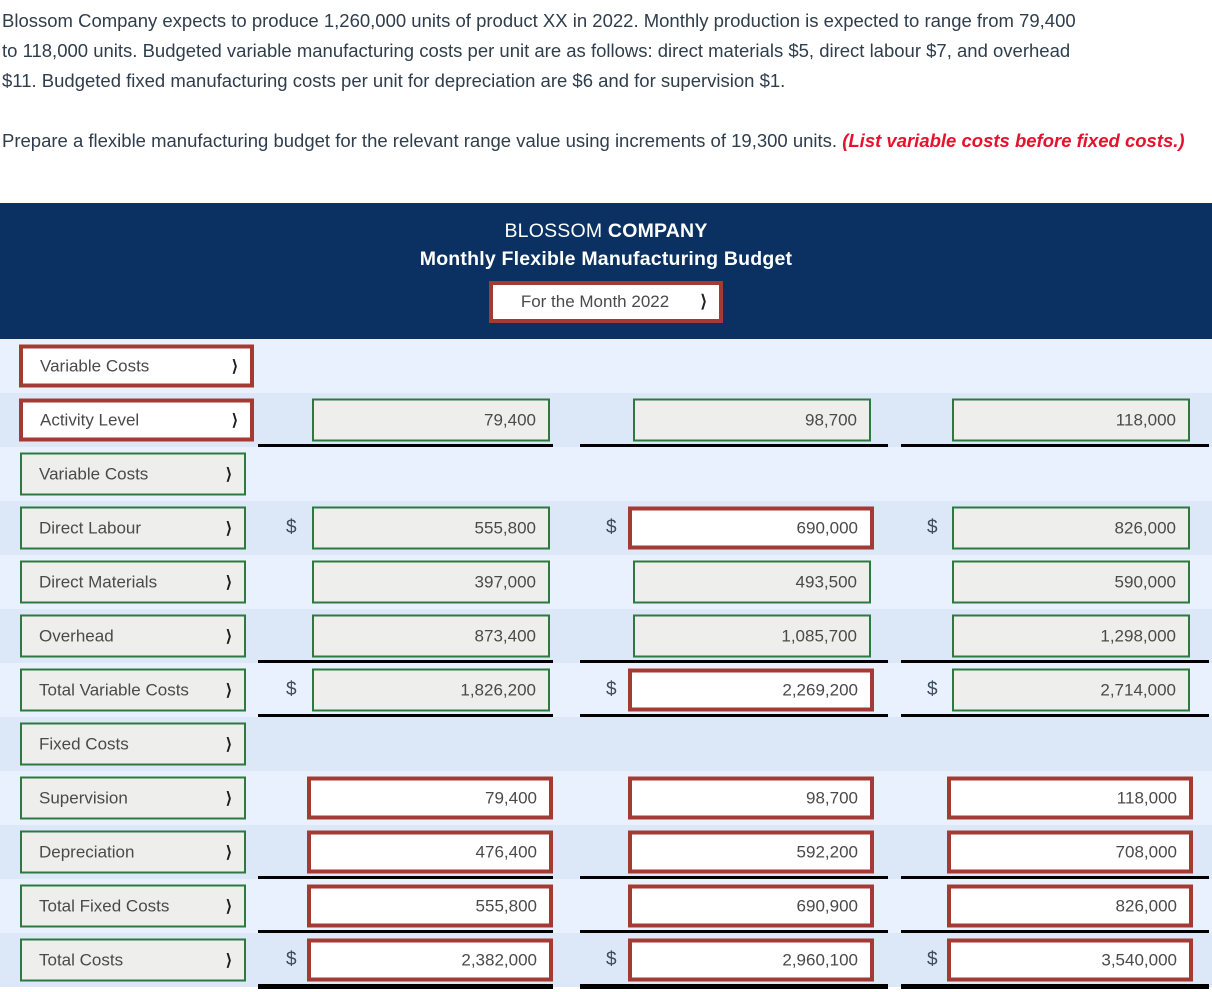  I want to click on amount-input: 1,298,000, so click(1071, 636).